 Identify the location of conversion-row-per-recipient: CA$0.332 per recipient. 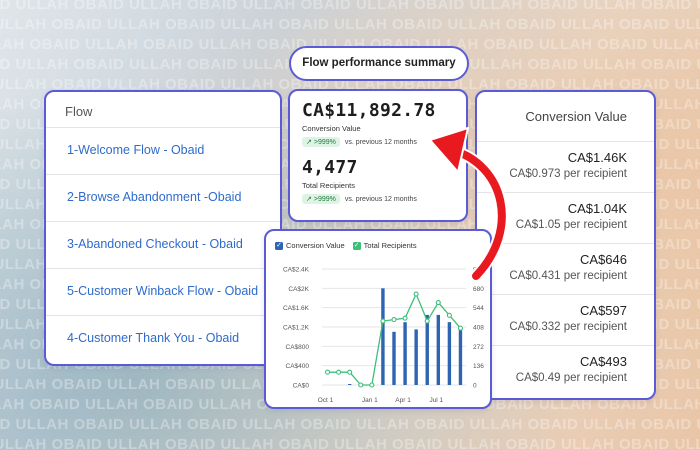
(568, 327).